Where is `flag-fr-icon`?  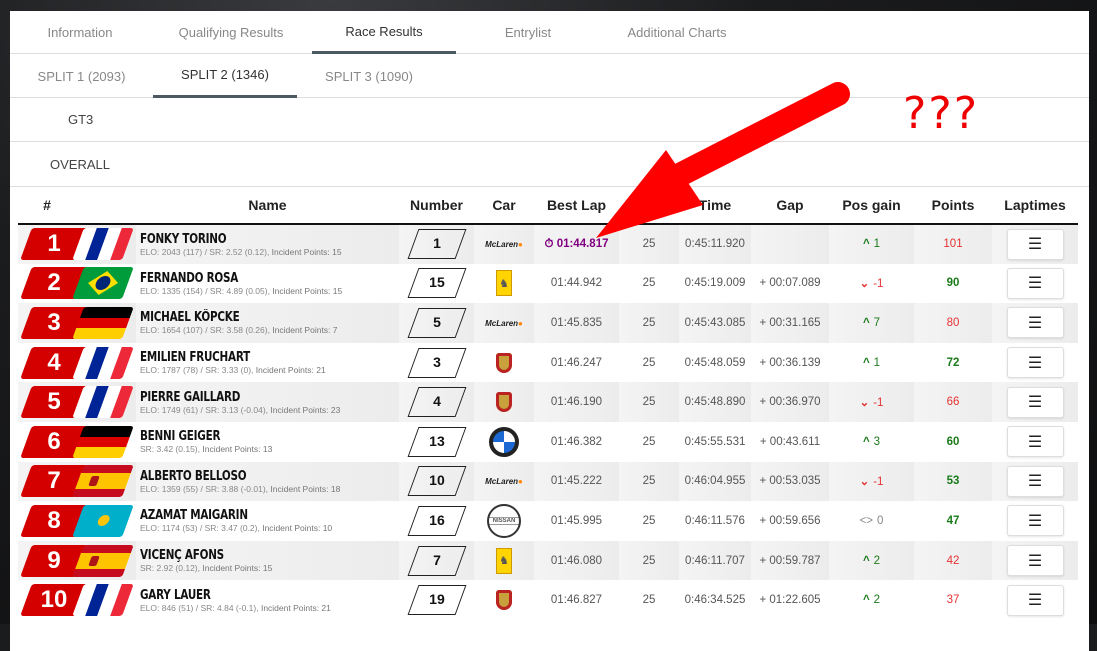
flag-fr-icon is located at coordinates (103, 244).